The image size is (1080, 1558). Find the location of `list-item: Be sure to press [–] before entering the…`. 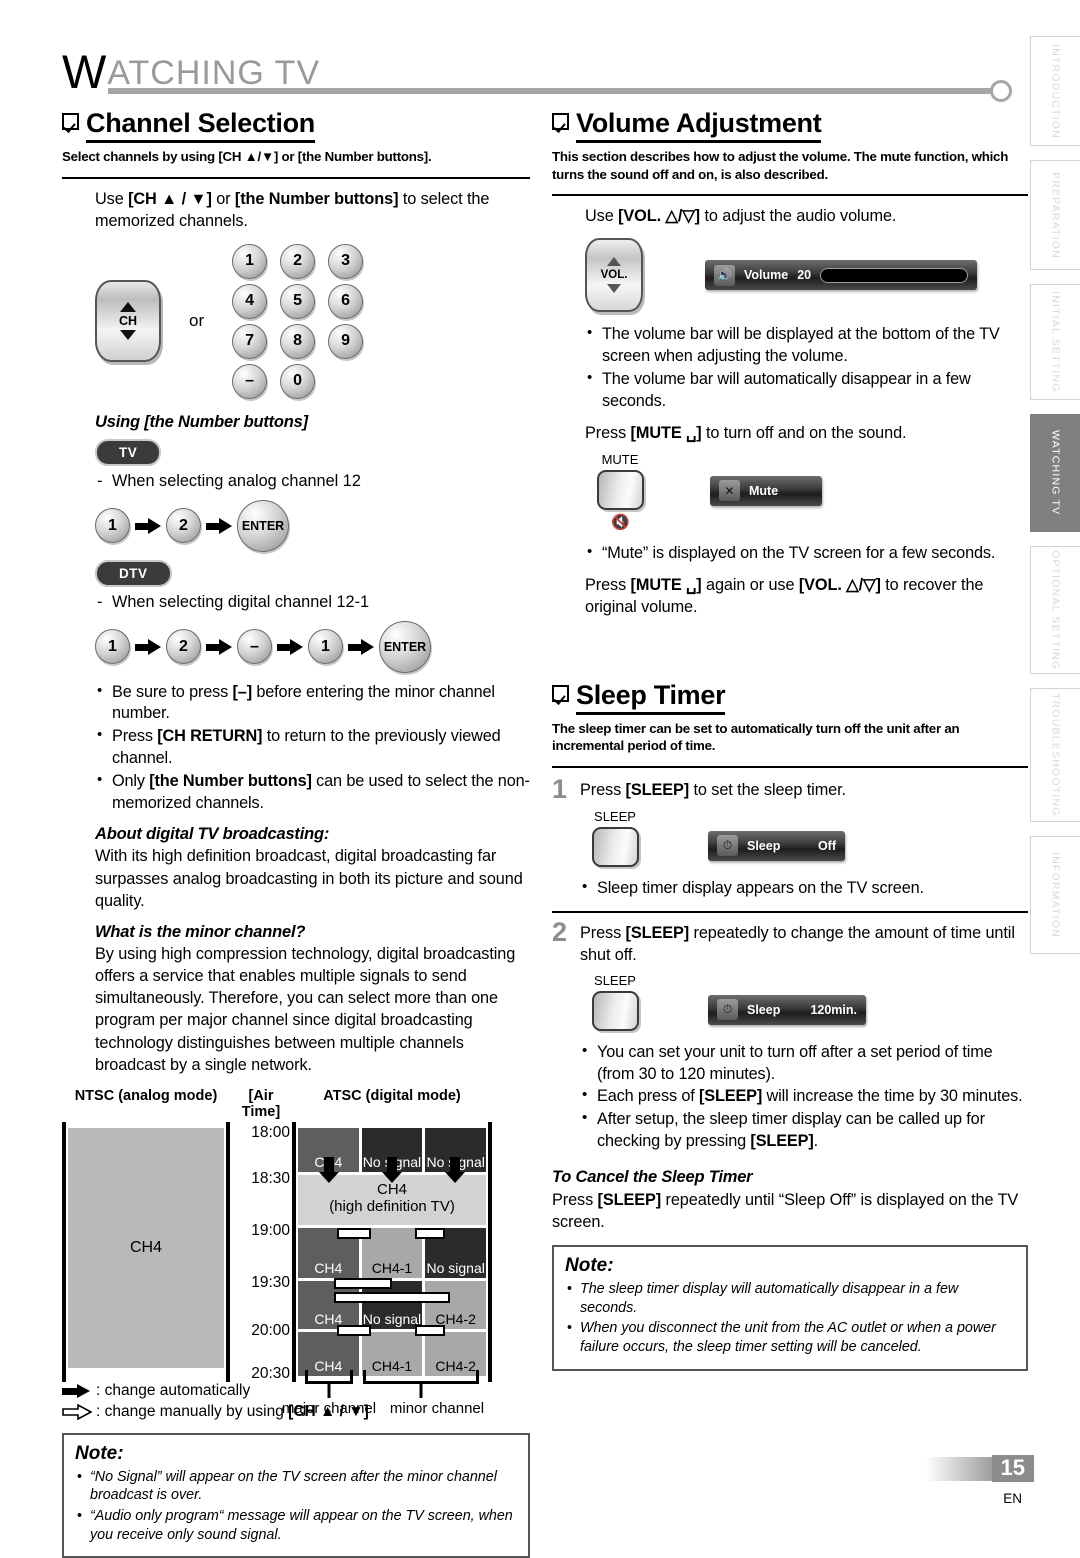

list-item: Be sure to press [–] before entering the… is located at coordinates (312, 703).